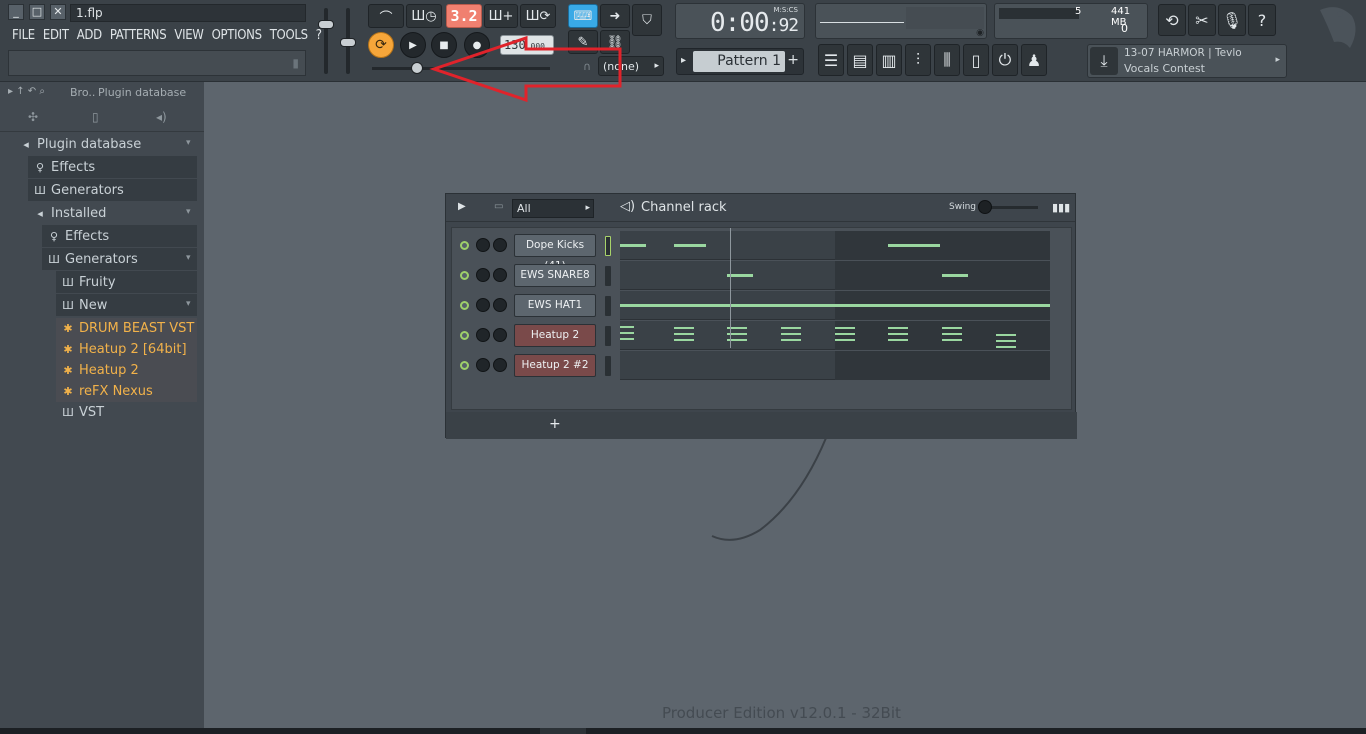 The height and width of the screenshot is (734, 1366). What do you see at coordinates (918, 60) in the screenshot?
I see `mixer-icon: ⫶` at bounding box center [918, 60].